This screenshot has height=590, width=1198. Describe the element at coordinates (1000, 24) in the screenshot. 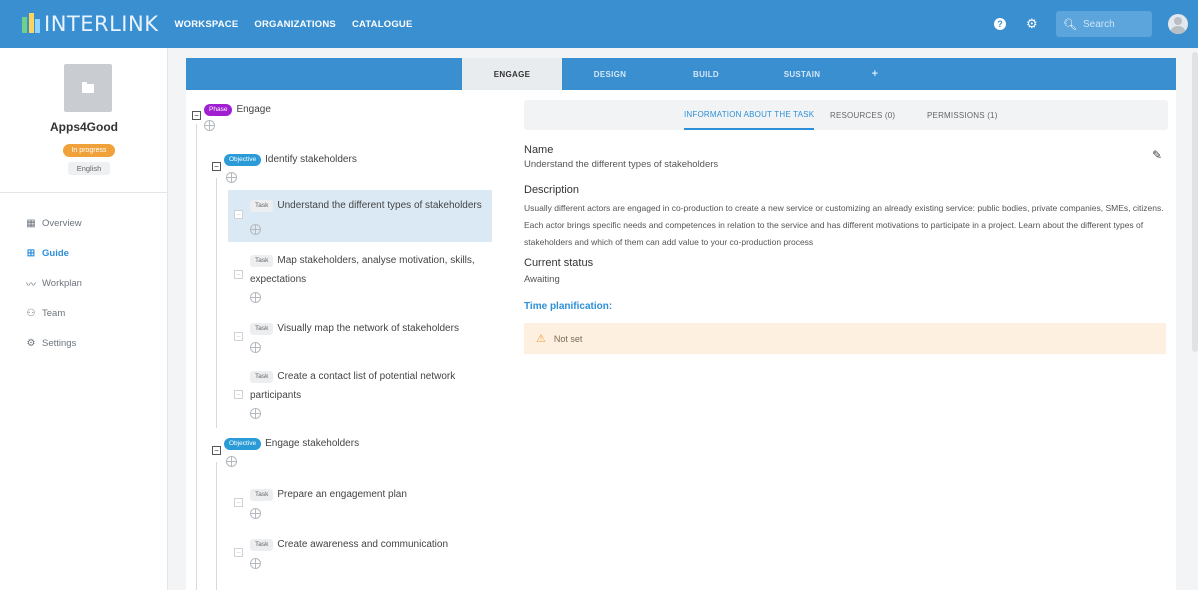

I see `help-icon: ?` at that location.